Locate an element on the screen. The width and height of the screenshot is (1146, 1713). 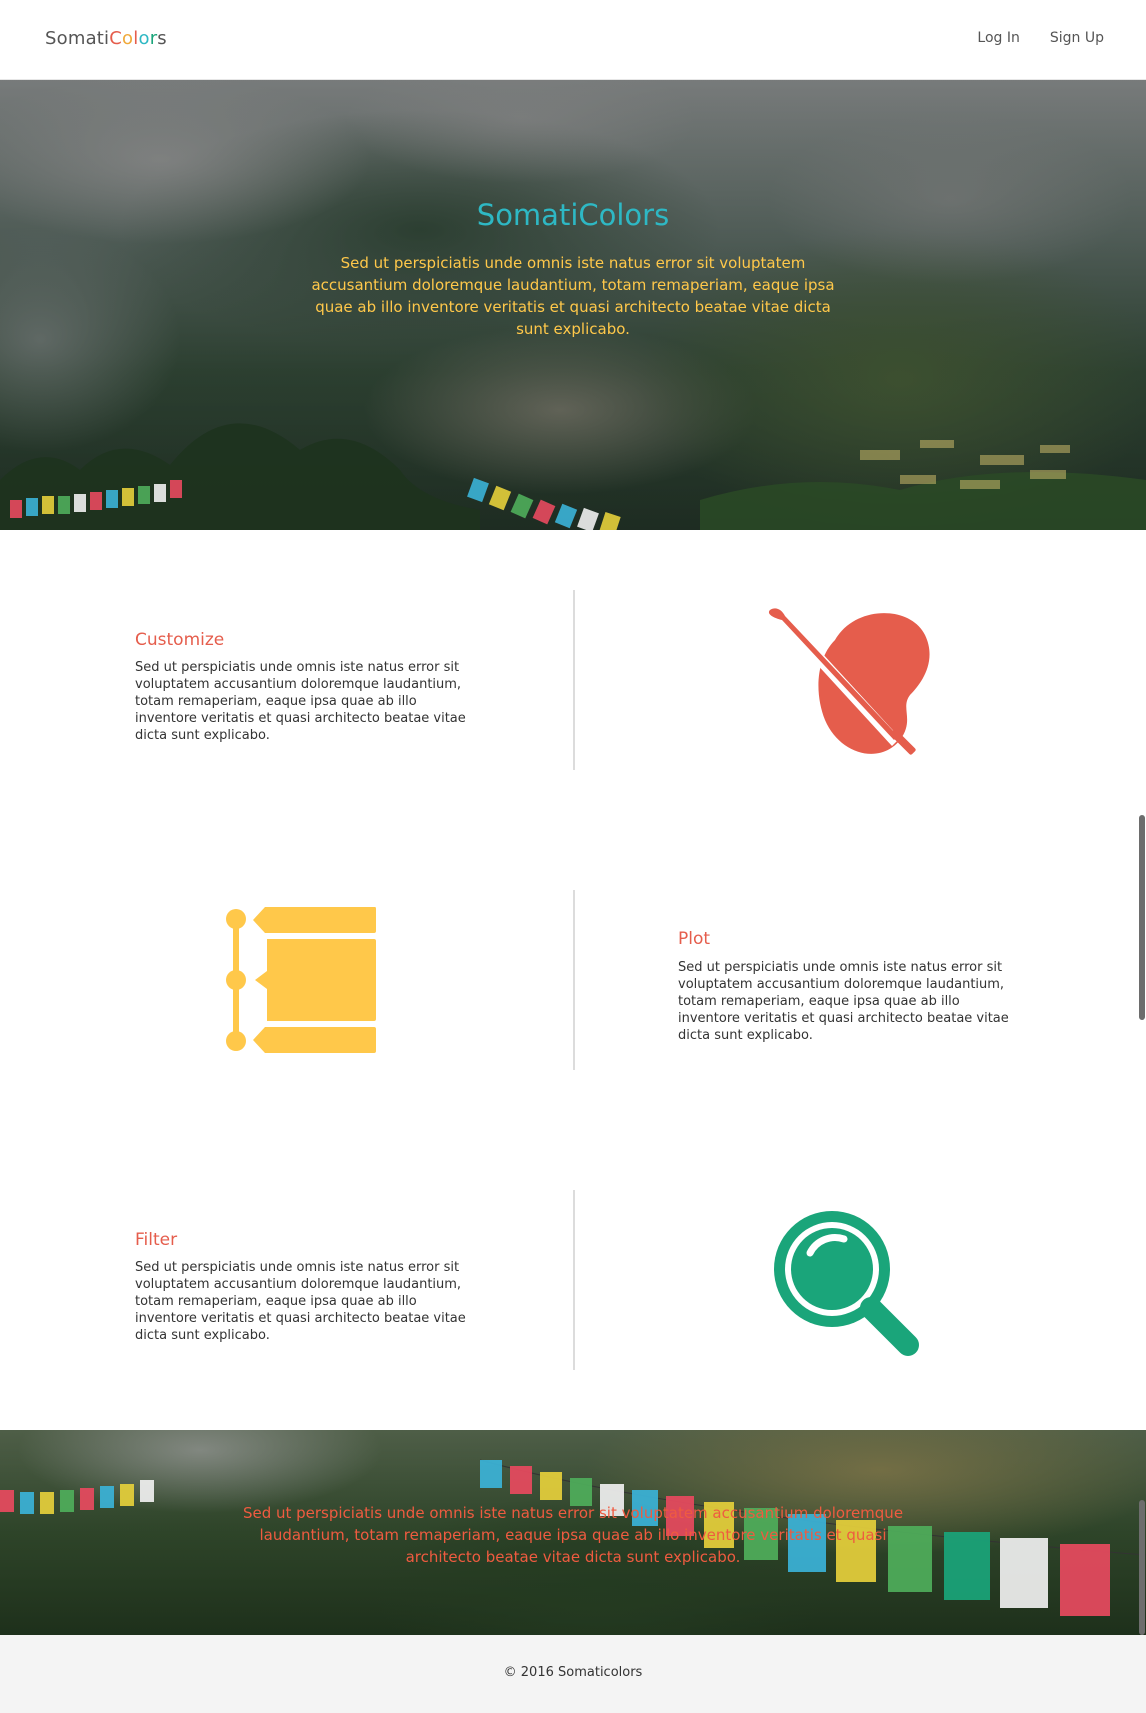
copyright-text: © 2016 Somaticolors is located at coordinates (573, 1672).